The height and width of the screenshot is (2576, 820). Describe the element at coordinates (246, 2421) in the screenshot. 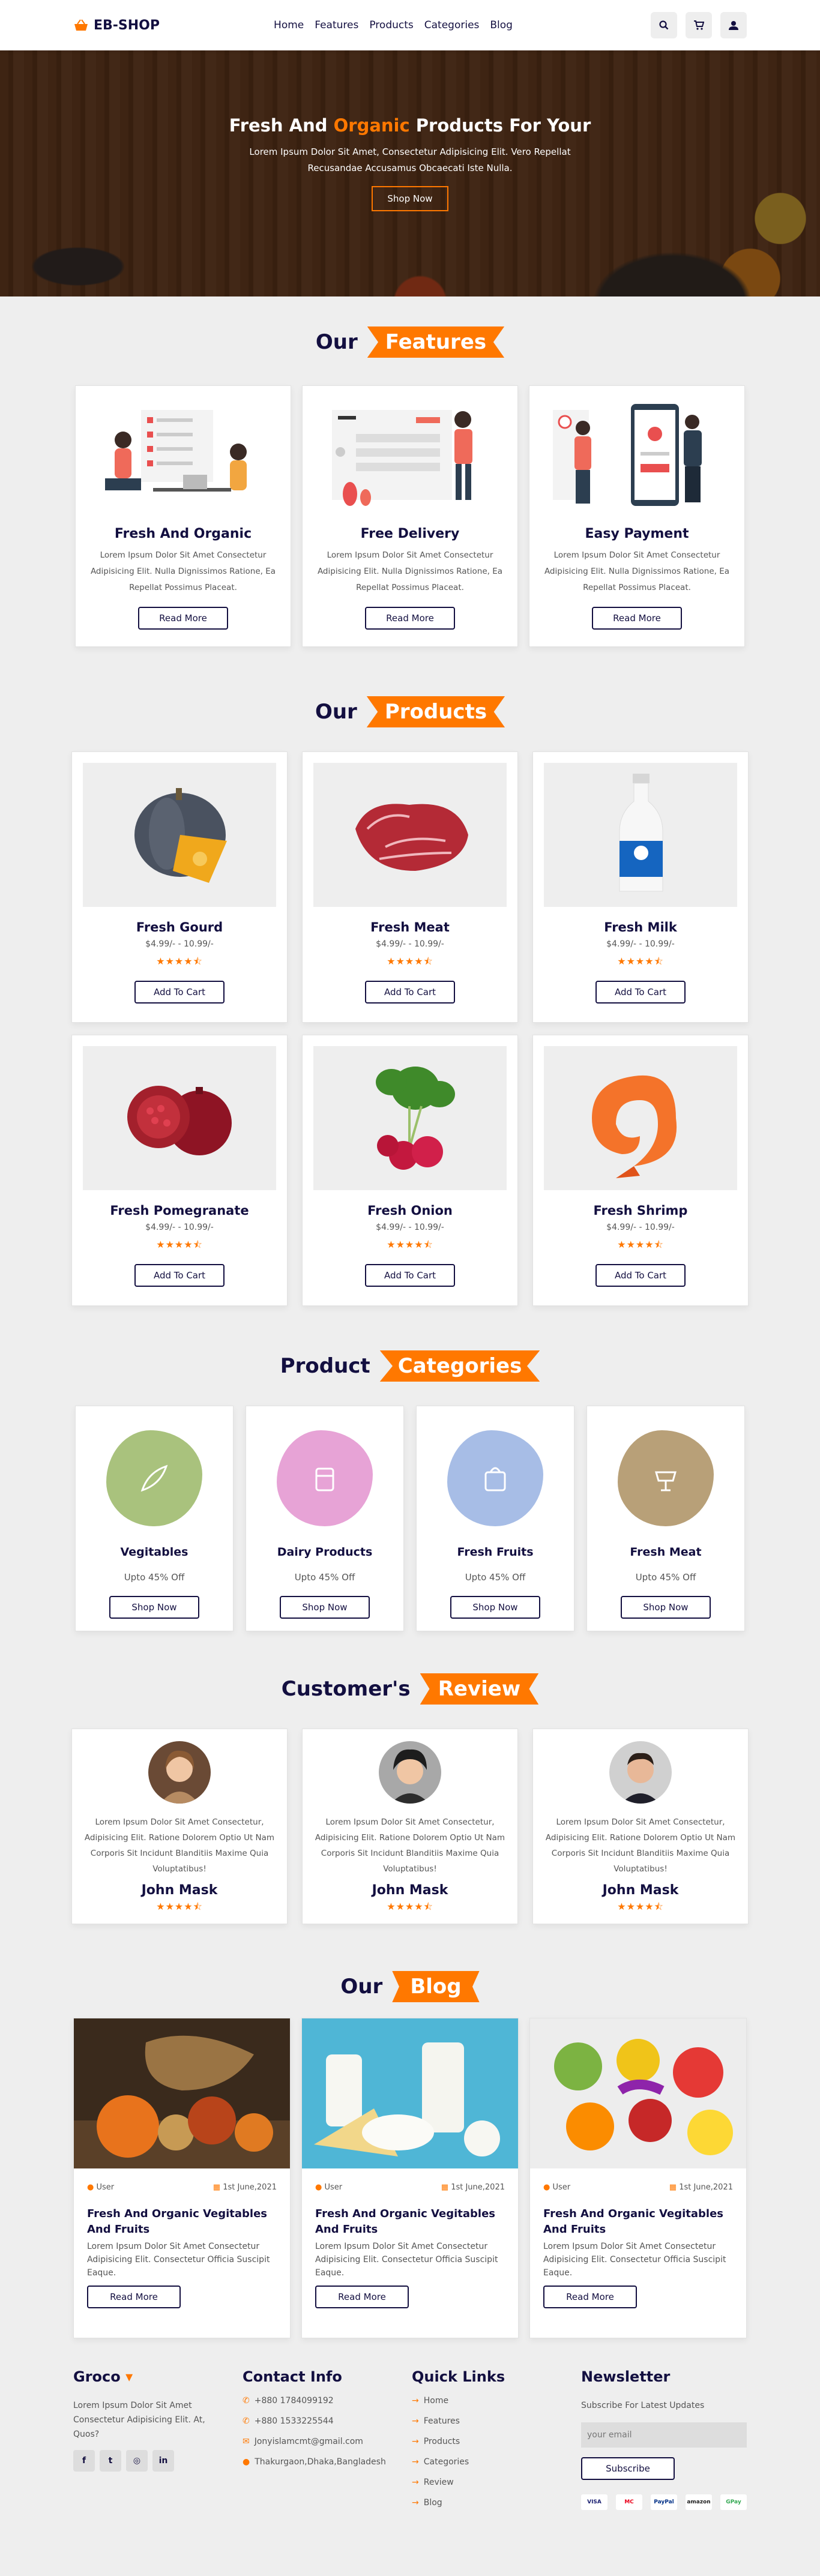

I see `phone-icon: ✆` at that location.